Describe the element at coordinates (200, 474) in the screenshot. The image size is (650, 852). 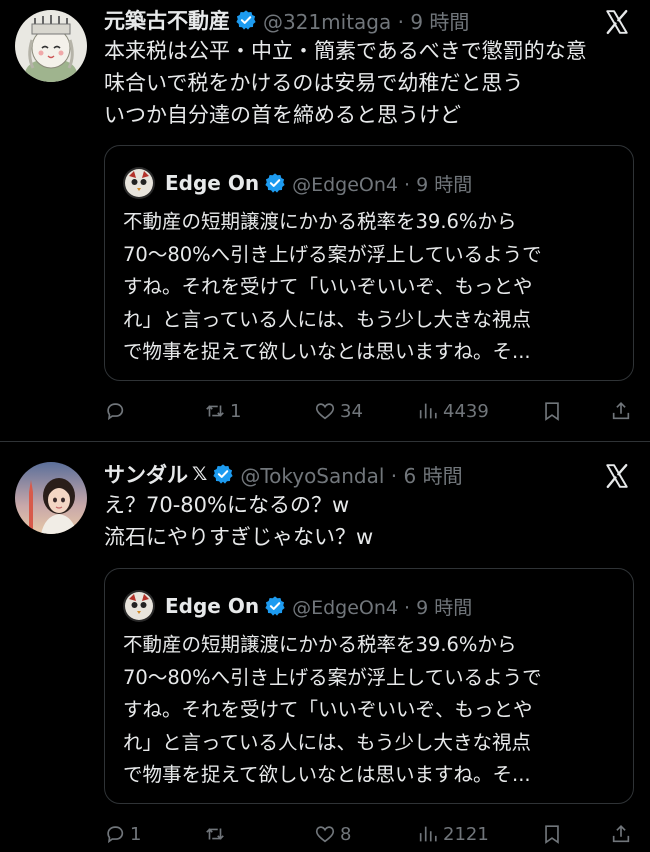
I see `x-badge: 𝕏` at that location.